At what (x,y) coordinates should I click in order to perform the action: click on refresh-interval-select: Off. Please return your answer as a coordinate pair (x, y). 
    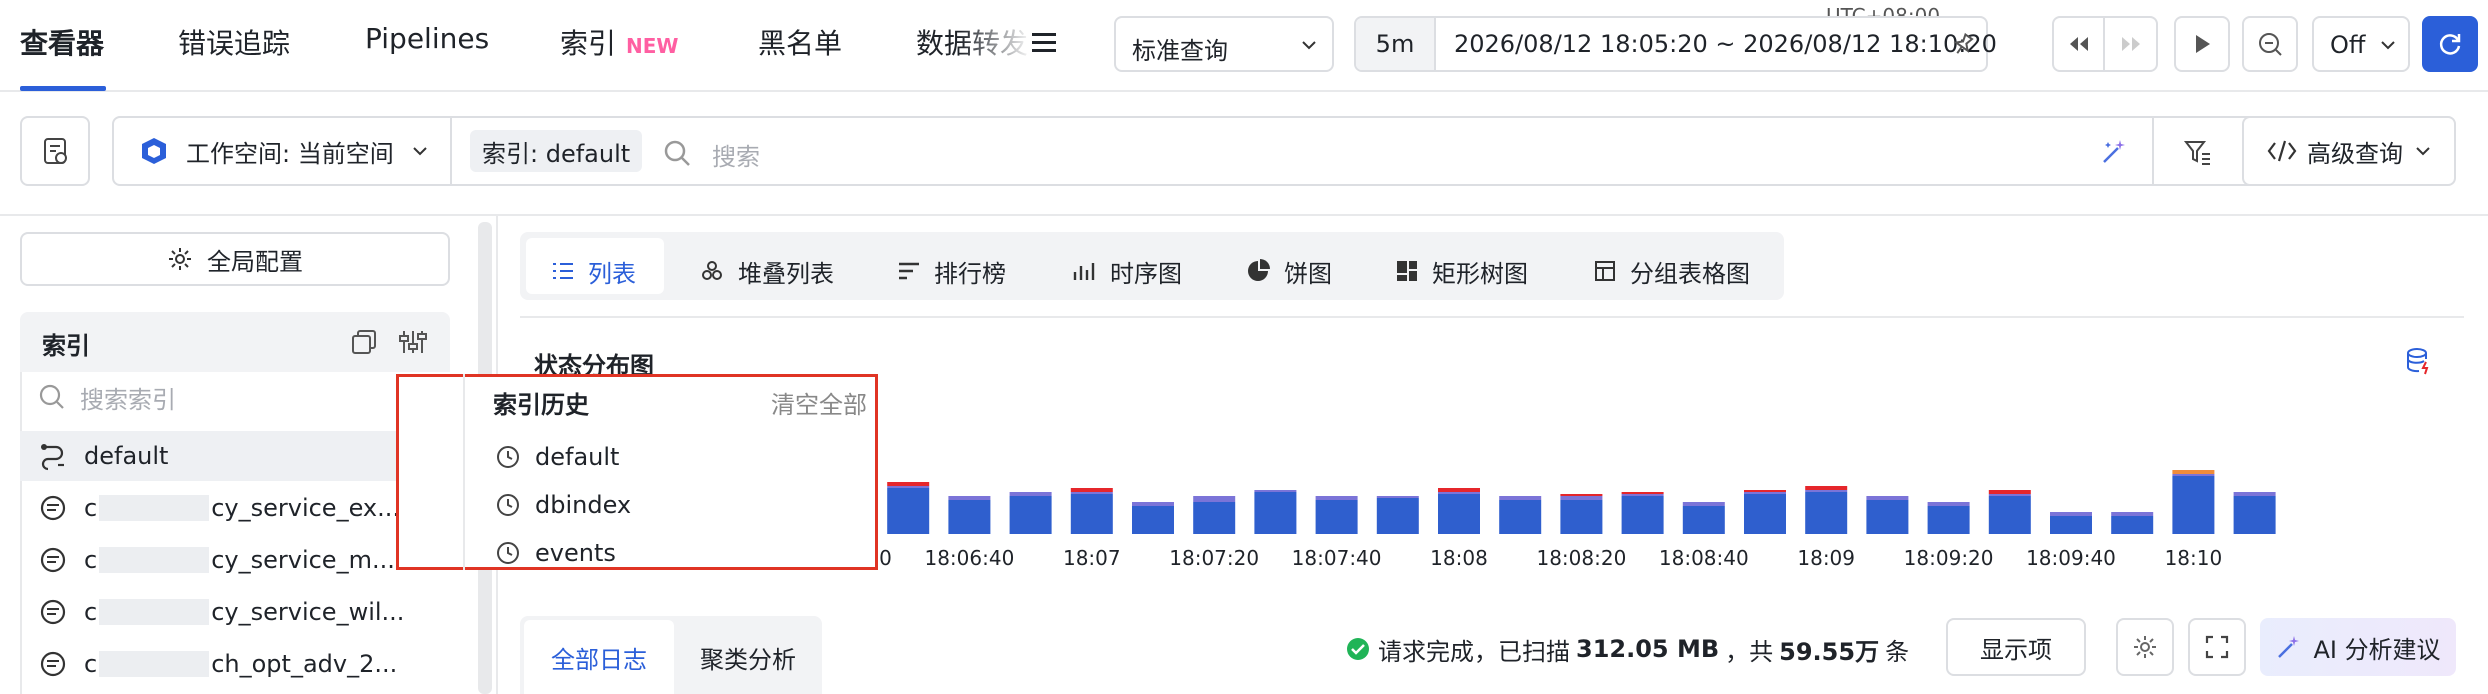
    Looking at the image, I should click on (2361, 44).